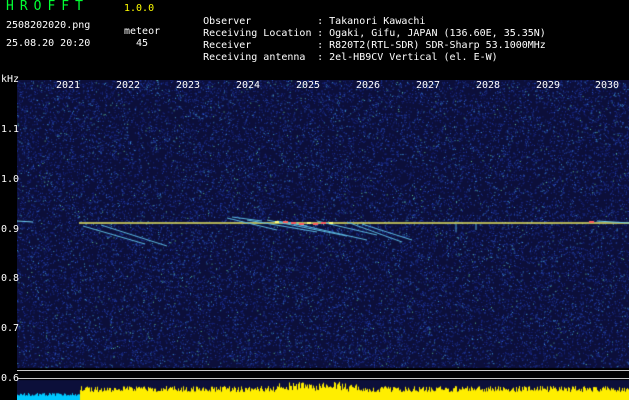 Image resolution: width=629 pixels, height=400 pixels. What do you see at coordinates (254, 57) in the screenshot?
I see `info-key: Receiving antenna` at bounding box center [254, 57].